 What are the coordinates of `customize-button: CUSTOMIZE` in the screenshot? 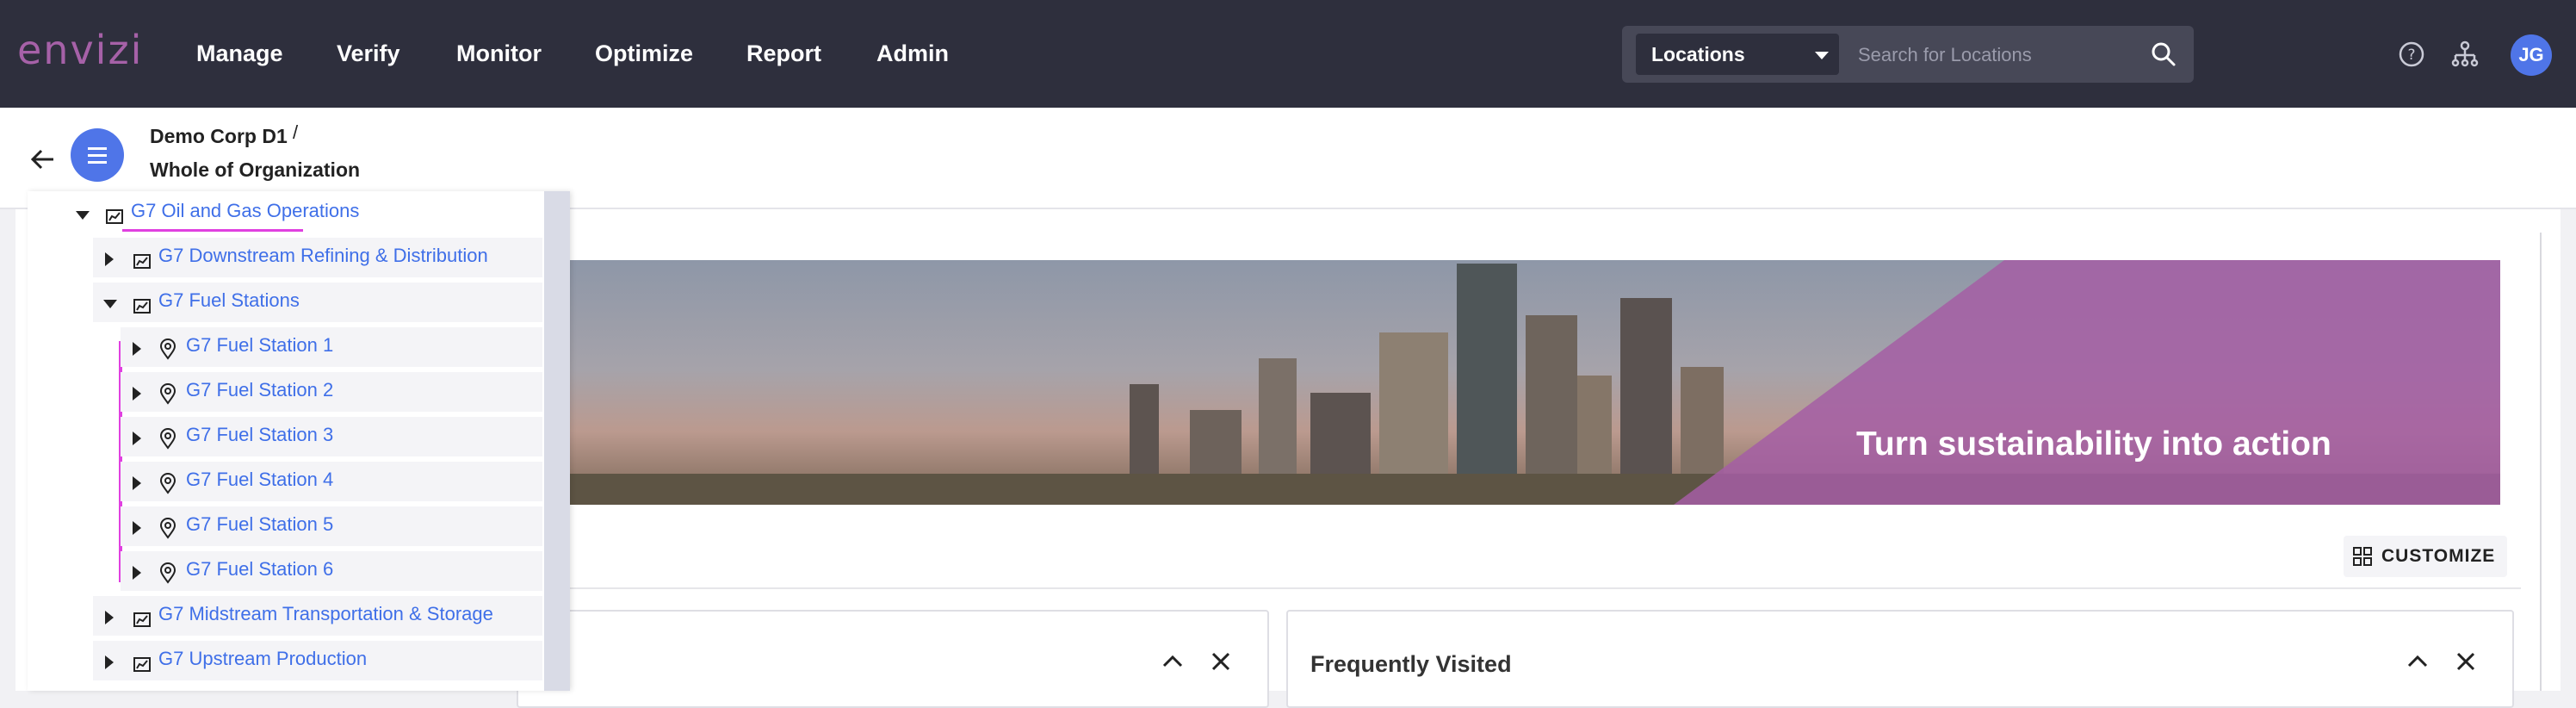 It's located at (2426, 556).